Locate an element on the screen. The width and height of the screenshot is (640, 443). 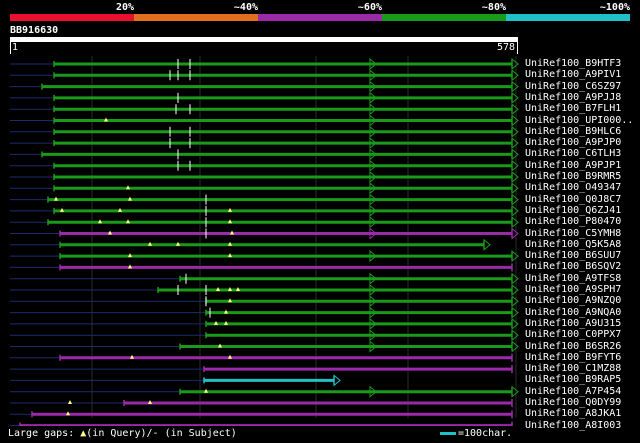
scale-segment-red is located at coordinates (72, 17).